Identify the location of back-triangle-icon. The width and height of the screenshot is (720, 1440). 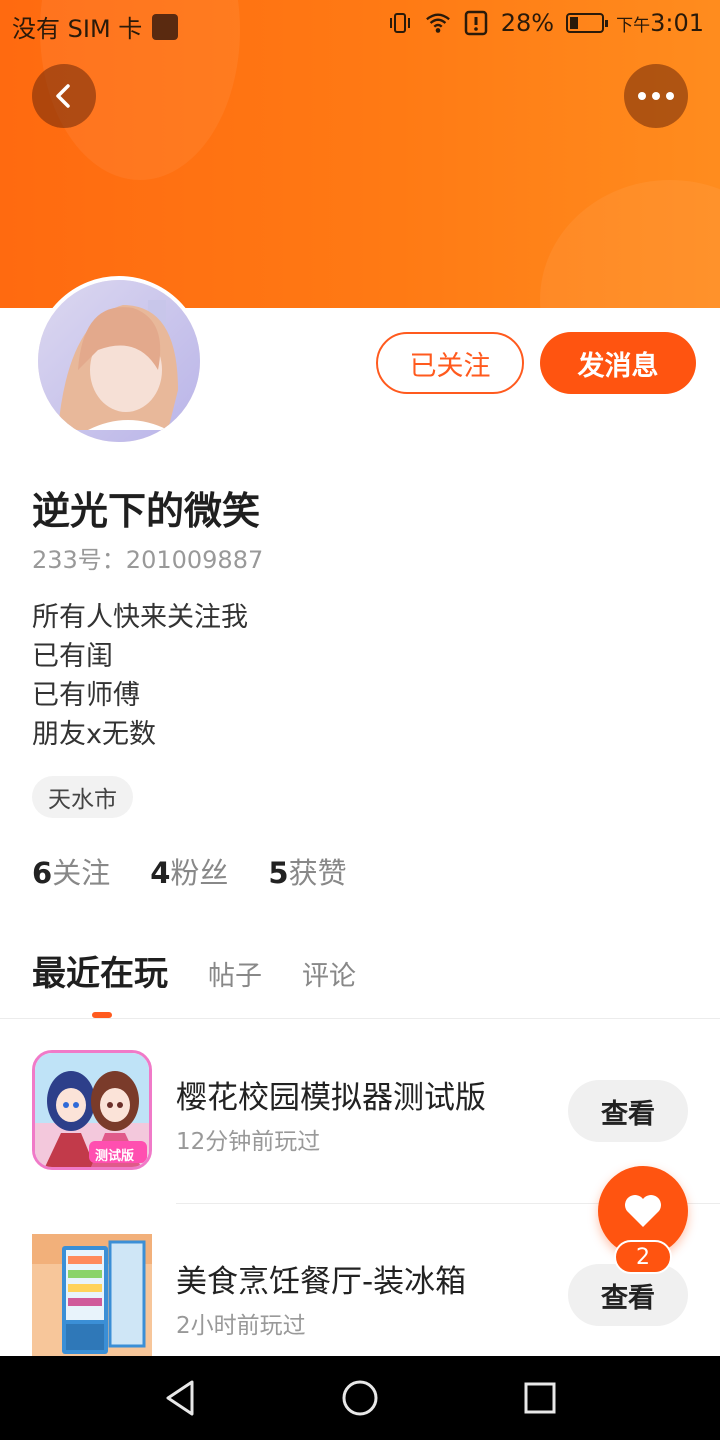
(180, 1398).